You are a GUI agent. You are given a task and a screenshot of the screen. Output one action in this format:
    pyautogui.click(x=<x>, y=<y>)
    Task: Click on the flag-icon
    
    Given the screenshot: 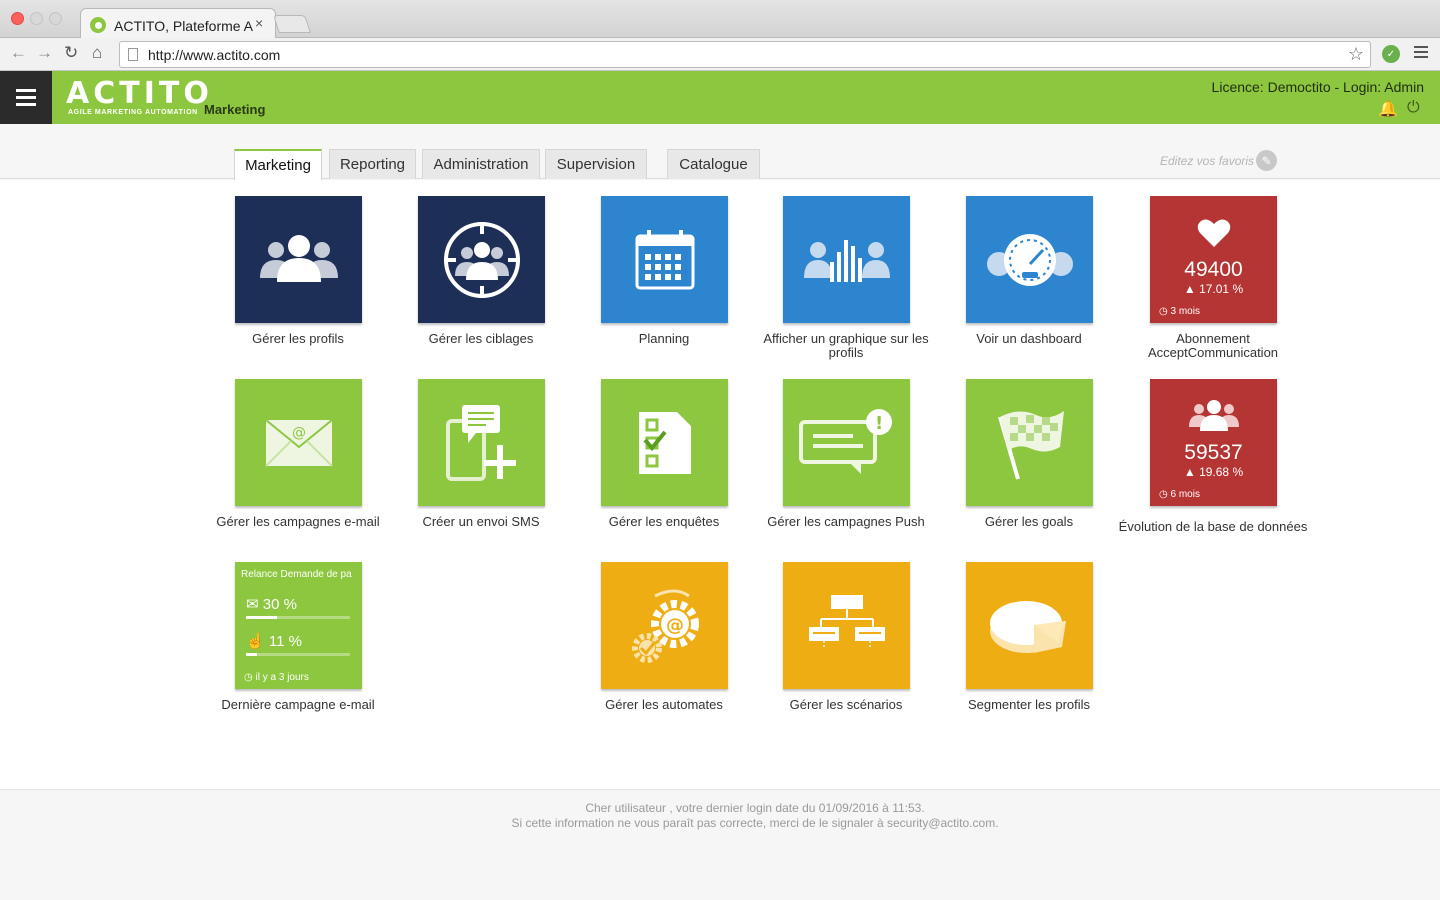 What is the action you would take?
    pyautogui.click(x=1030, y=445)
    